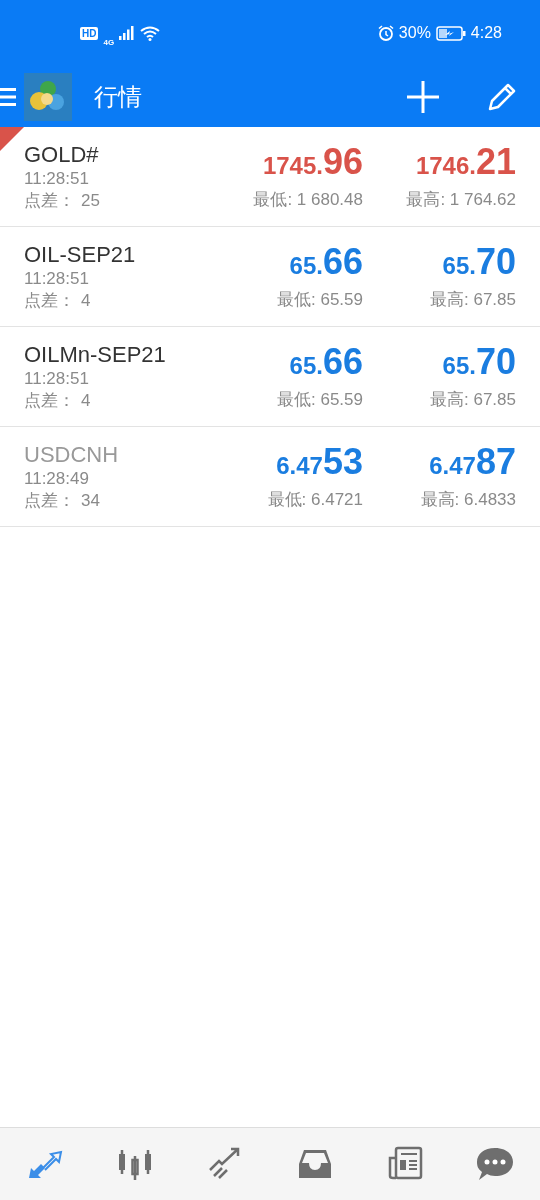  Describe the element at coordinates (118, 96) in the screenshot. I see `screen-title: 行情` at that location.